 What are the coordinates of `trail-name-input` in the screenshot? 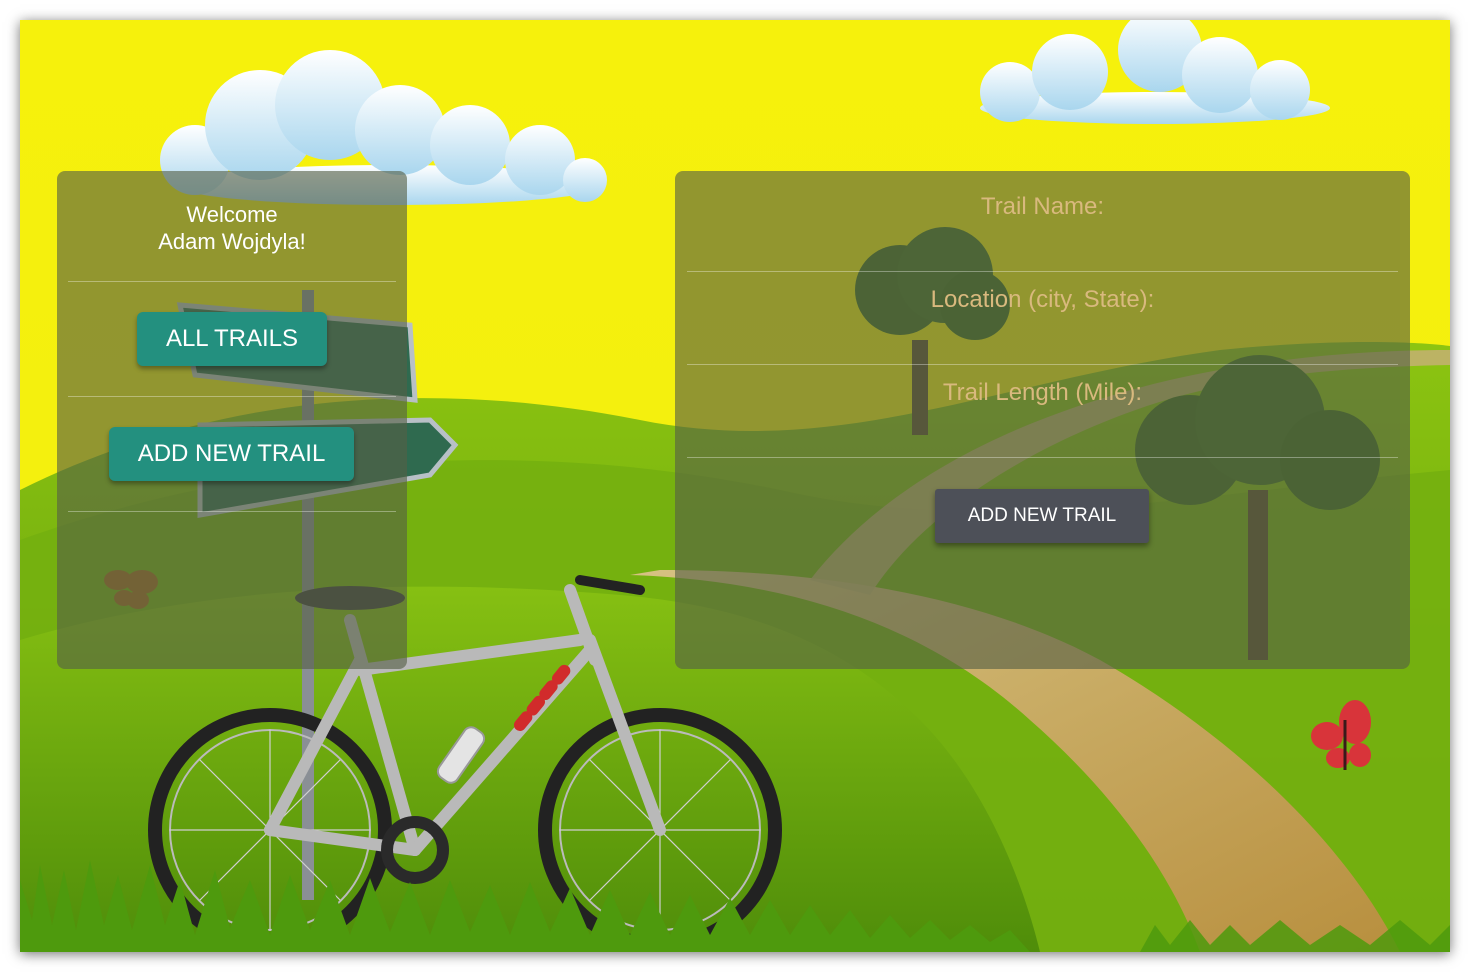 It's located at (1044, 248).